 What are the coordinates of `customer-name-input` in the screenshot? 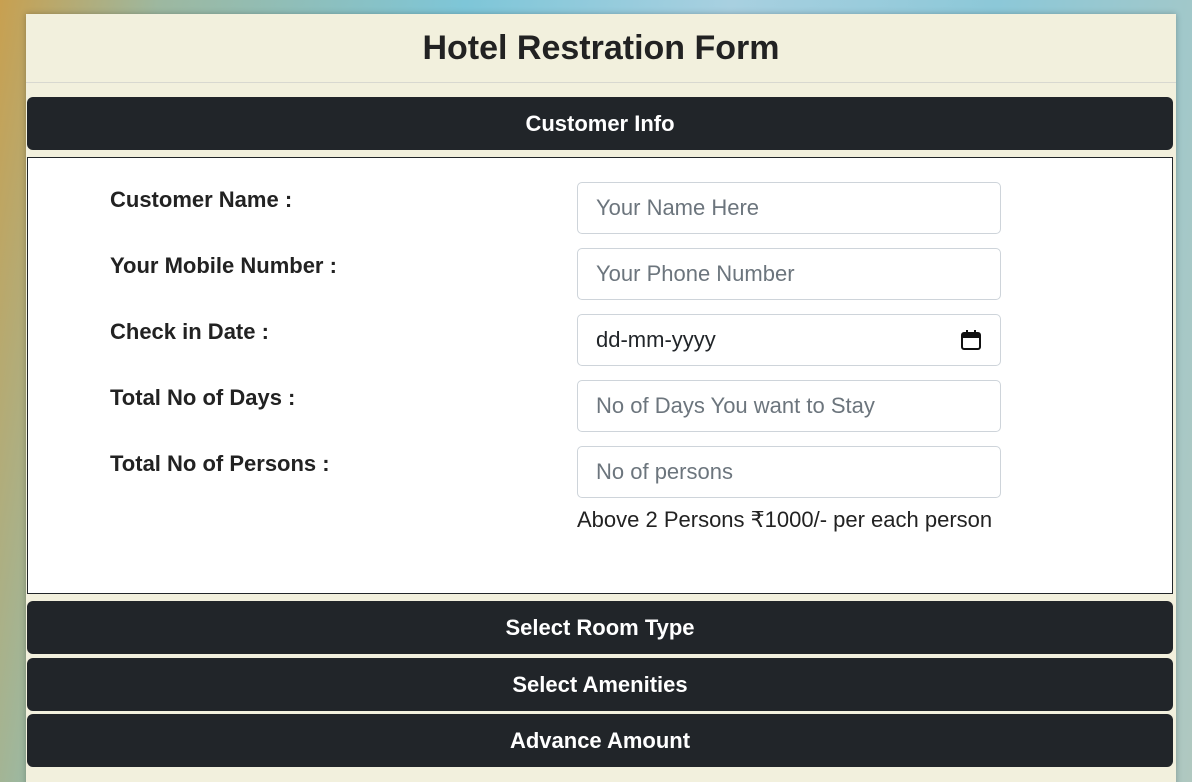 It's located at (789, 208).